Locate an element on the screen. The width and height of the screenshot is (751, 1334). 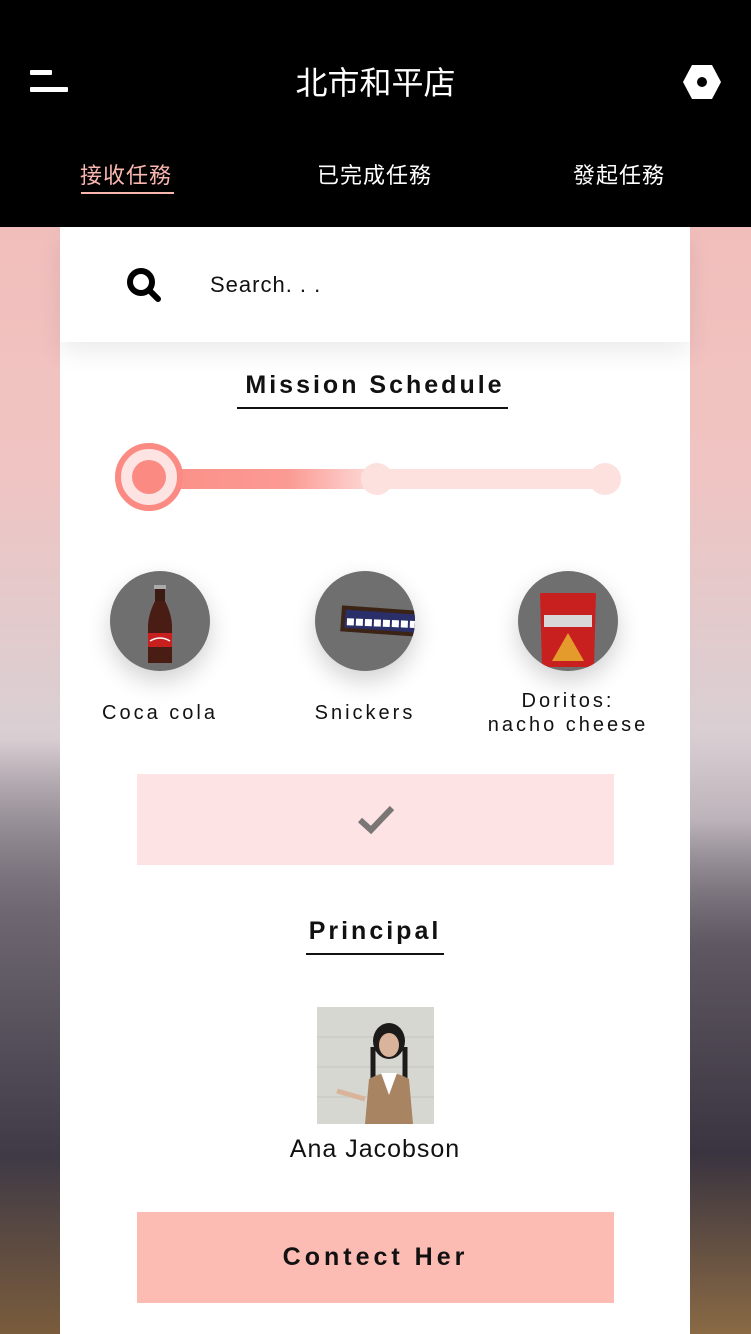
confirm-button is located at coordinates (375, 819).